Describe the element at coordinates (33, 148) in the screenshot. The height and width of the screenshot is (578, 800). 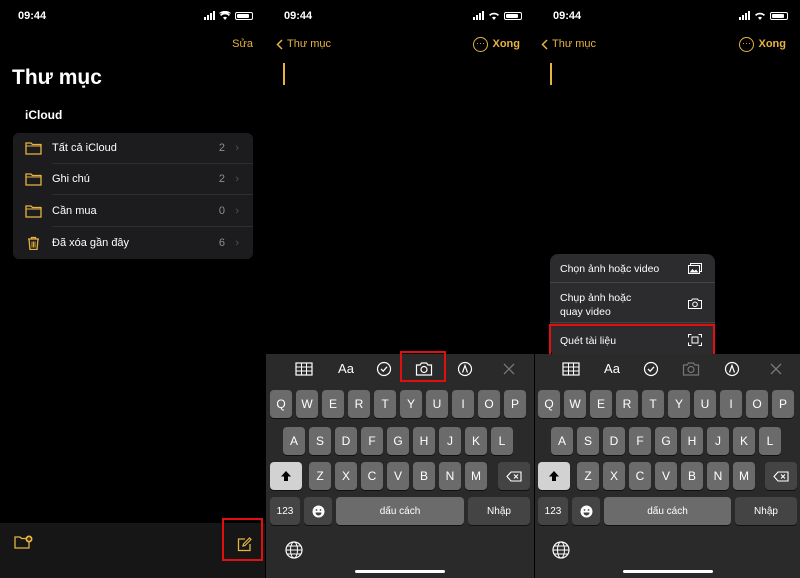
I see `folder-icon` at that location.